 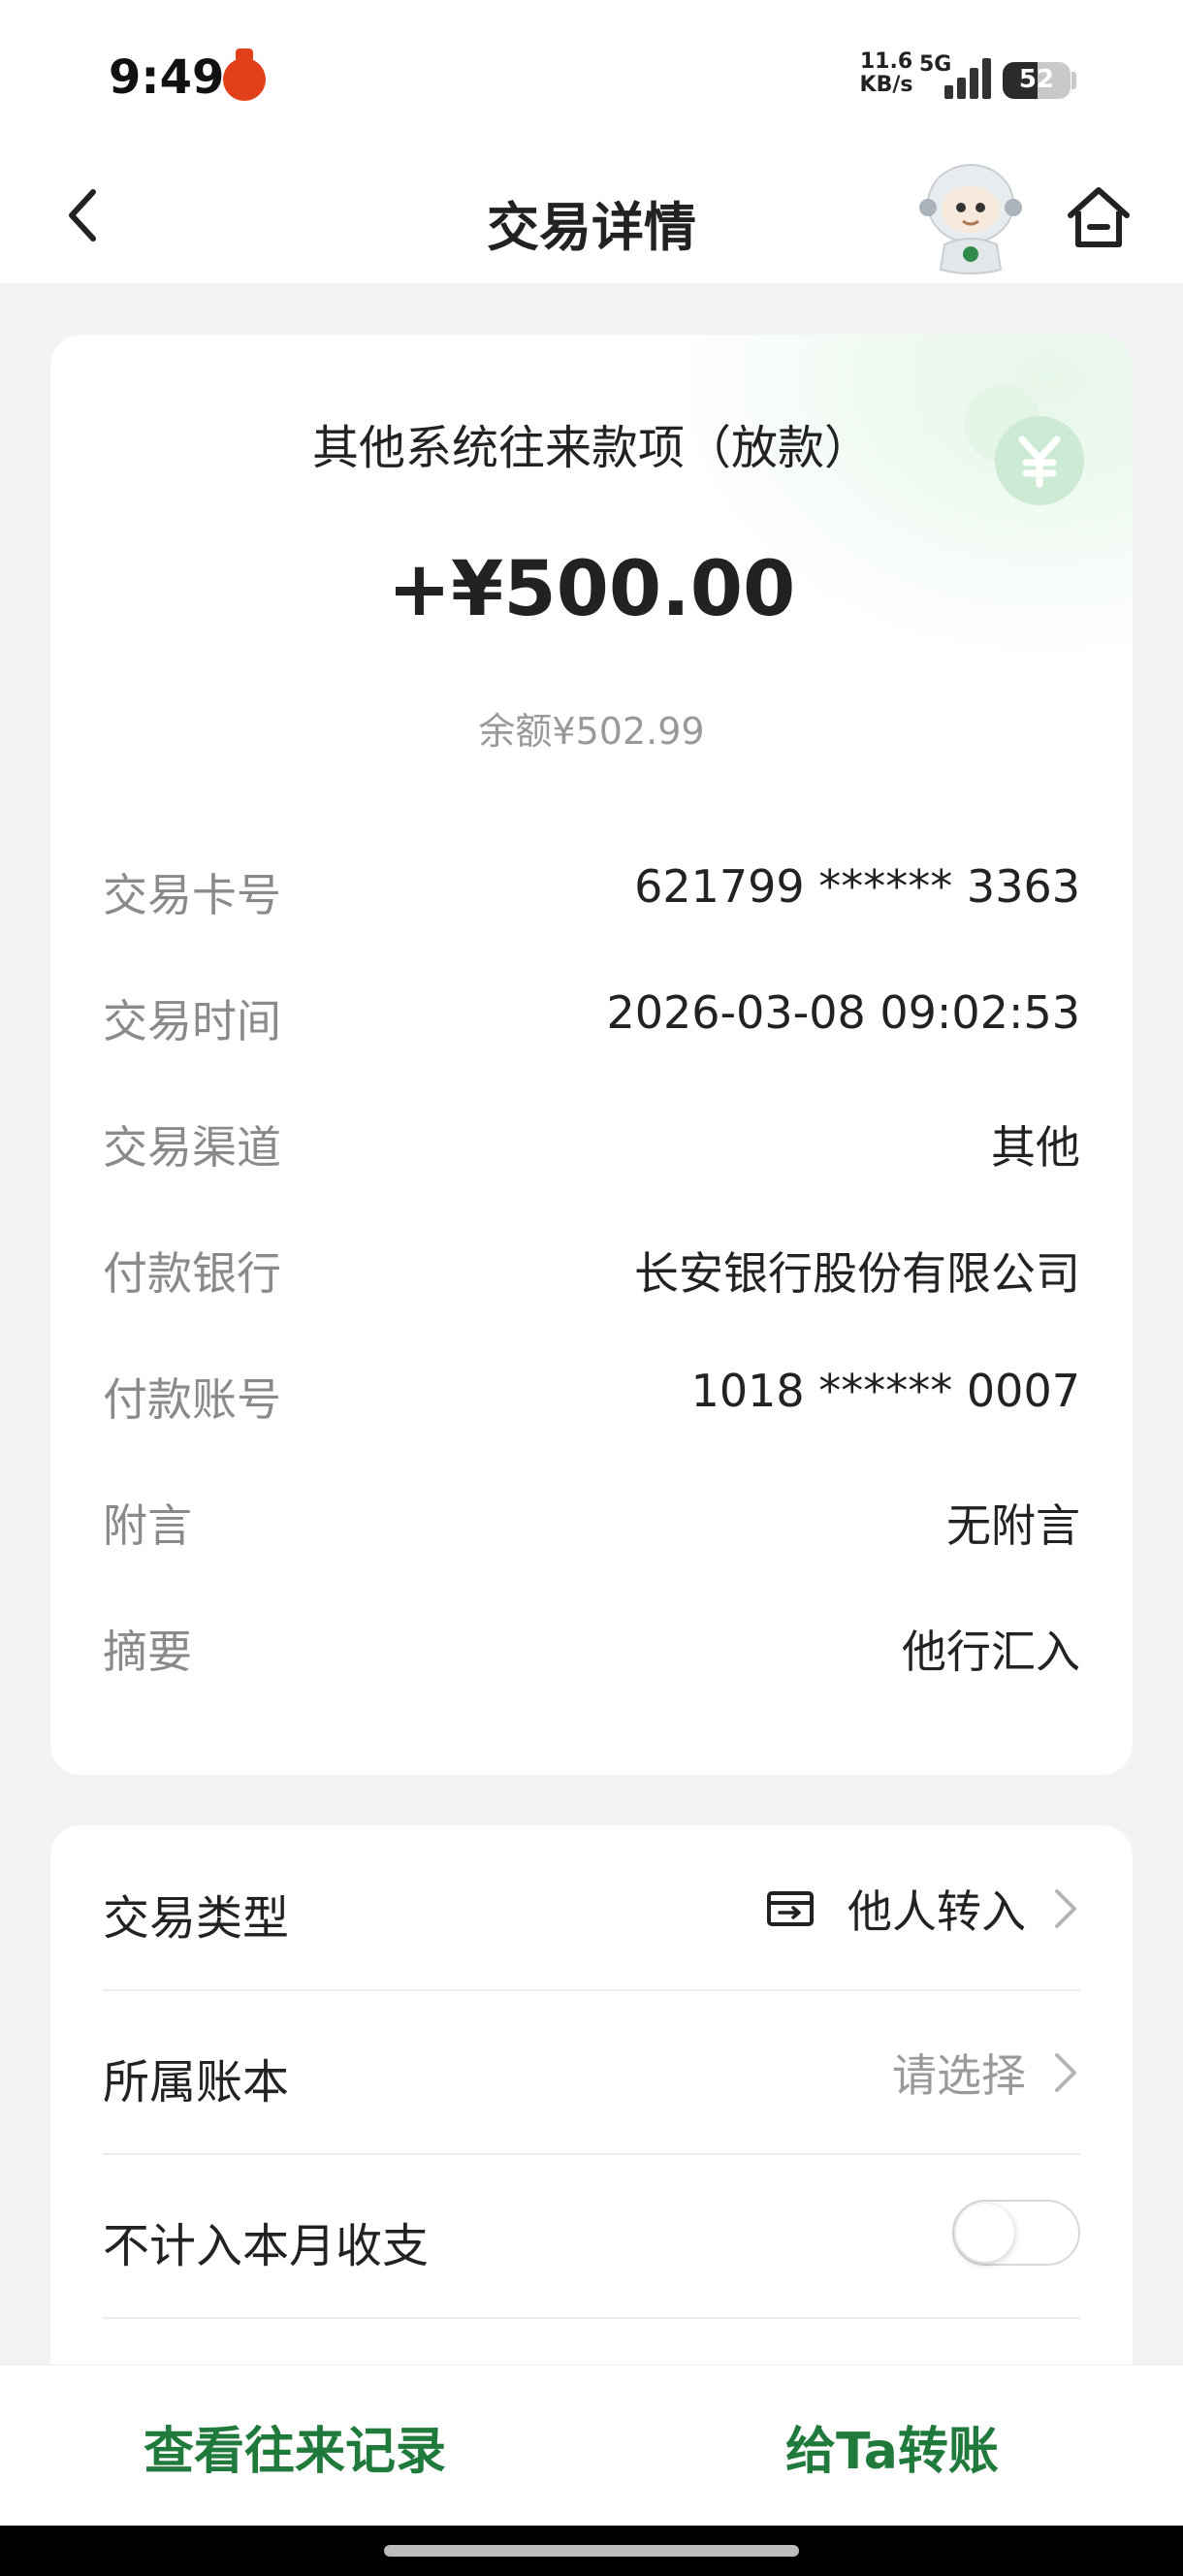 I want to click on battery-cap, so click(x=1073, y=80).